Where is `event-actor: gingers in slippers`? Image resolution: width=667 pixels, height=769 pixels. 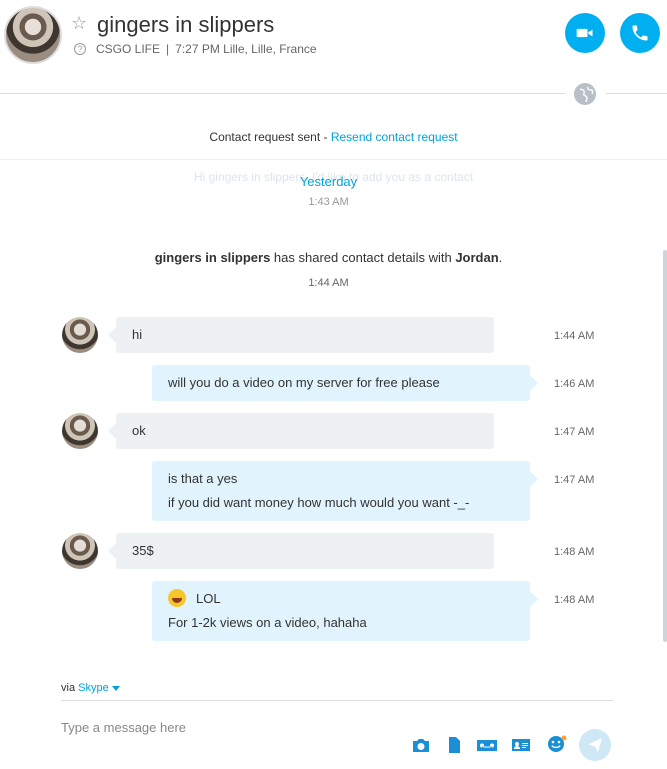
event-actor: gingers in slippers is located at coordinates (212, 257).